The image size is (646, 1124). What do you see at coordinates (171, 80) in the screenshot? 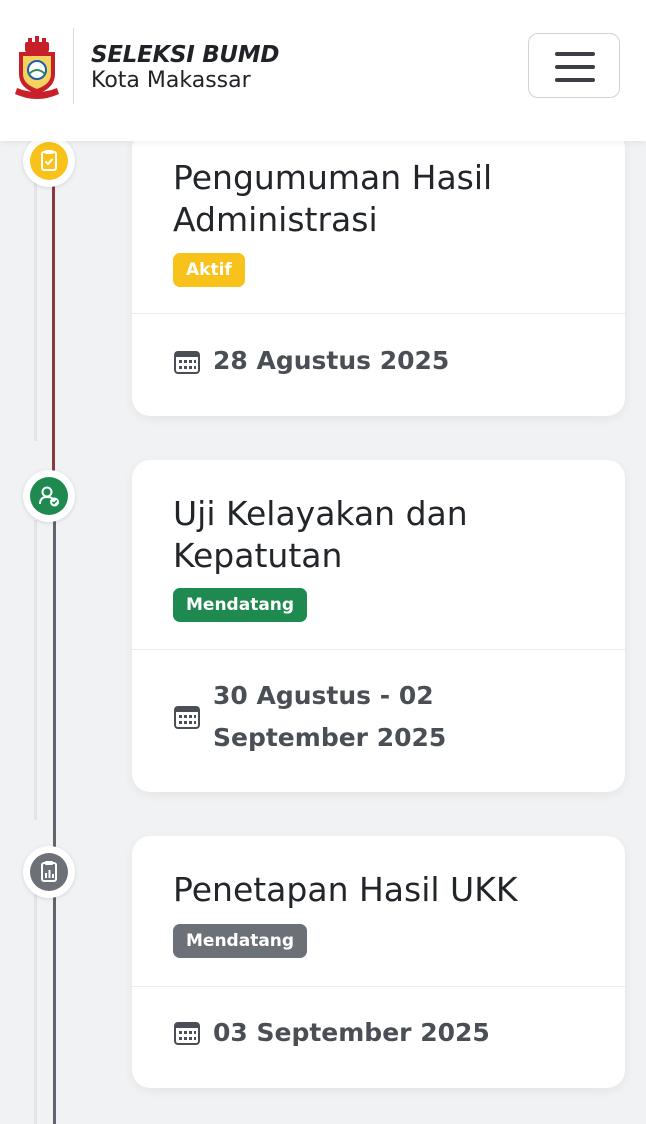
I see `brand-subtitle: Kota Makassar` at bounding box center [171, 80].